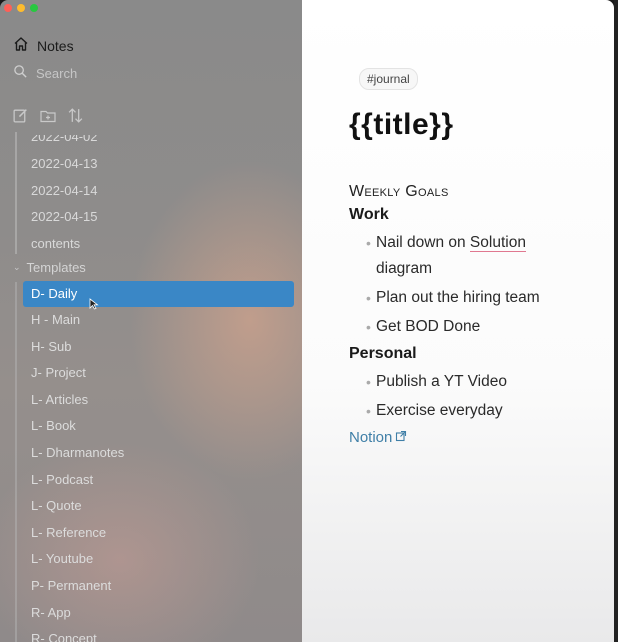 The height and width of the screenshot is (642, 618). I want to click on minimize-window-button, so click(21, 8).